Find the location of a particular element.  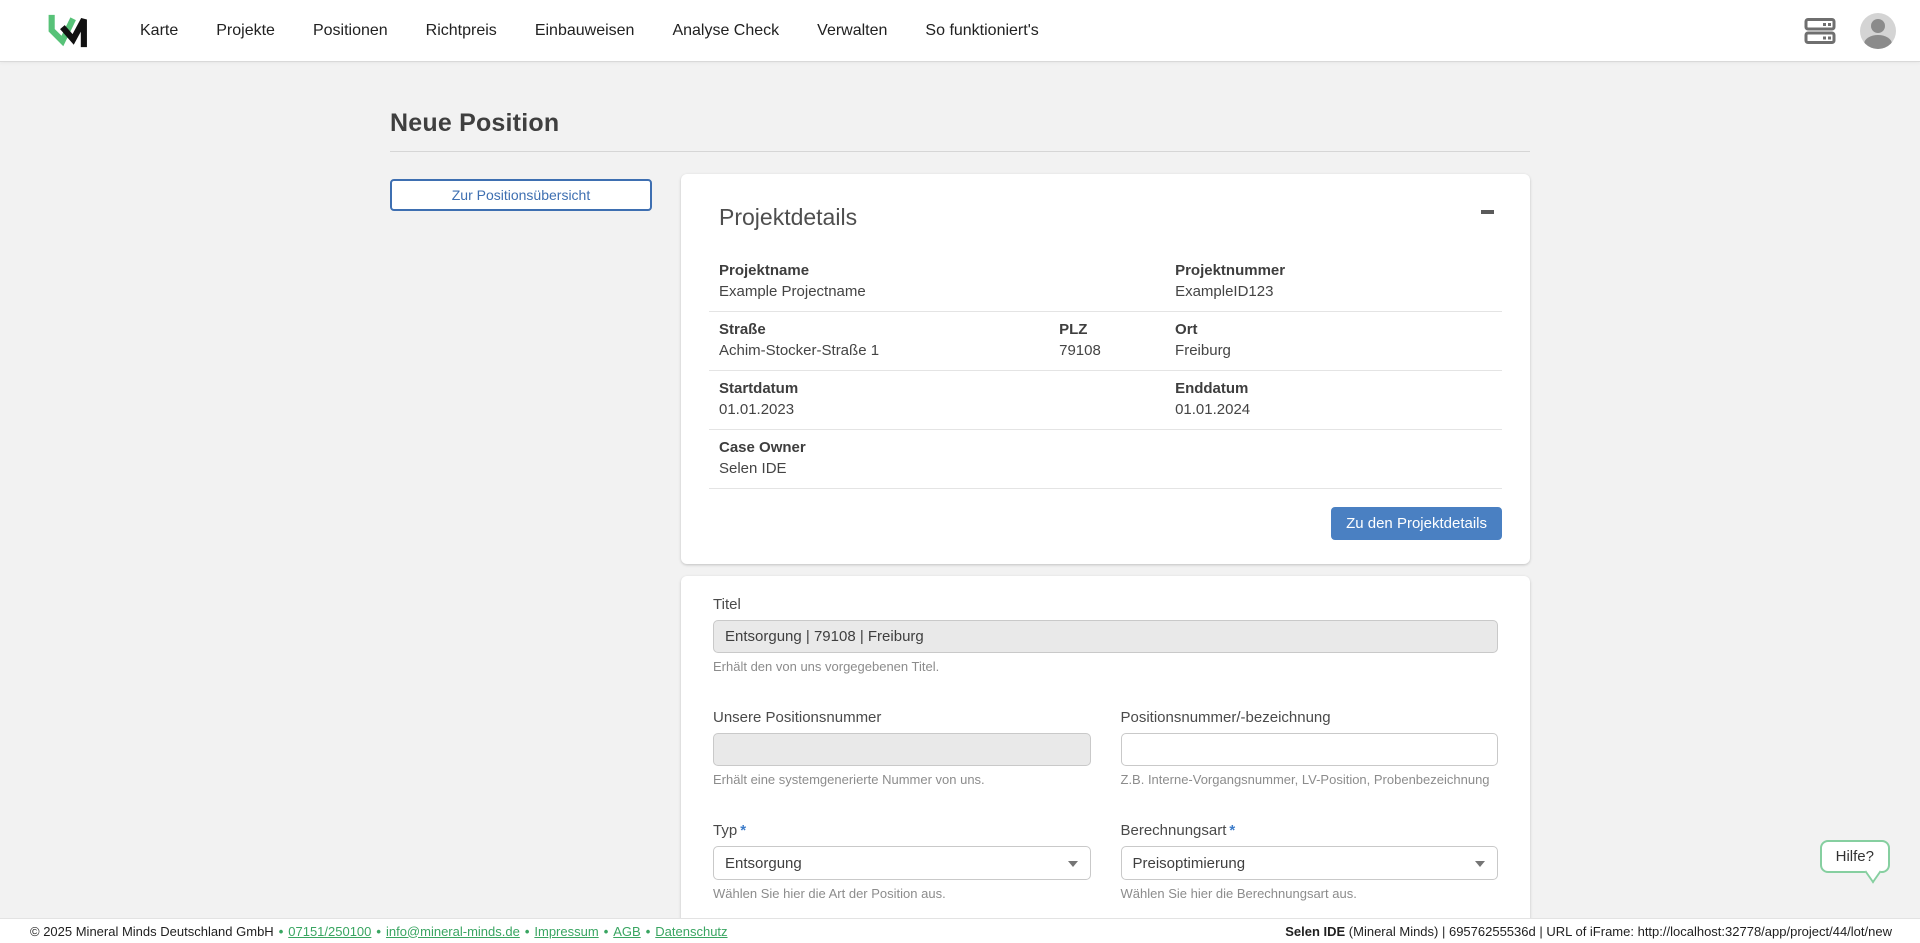

left-column: Zur Positionsübersicht is located at coordinates (521, 192).